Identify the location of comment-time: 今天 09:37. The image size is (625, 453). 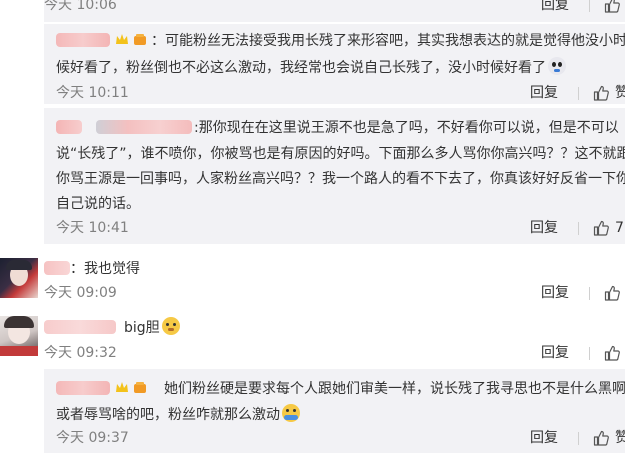
(92, 438).